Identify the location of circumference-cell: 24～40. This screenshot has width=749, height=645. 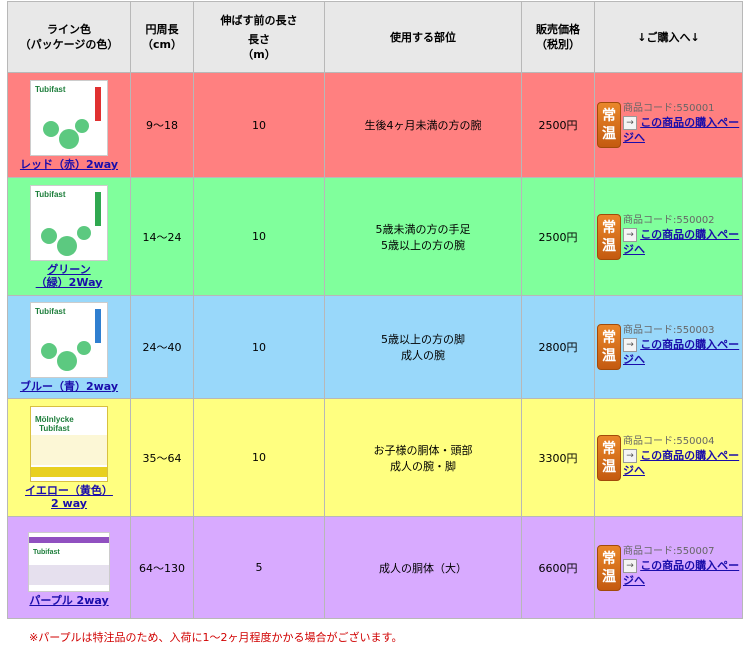
(162, 347).